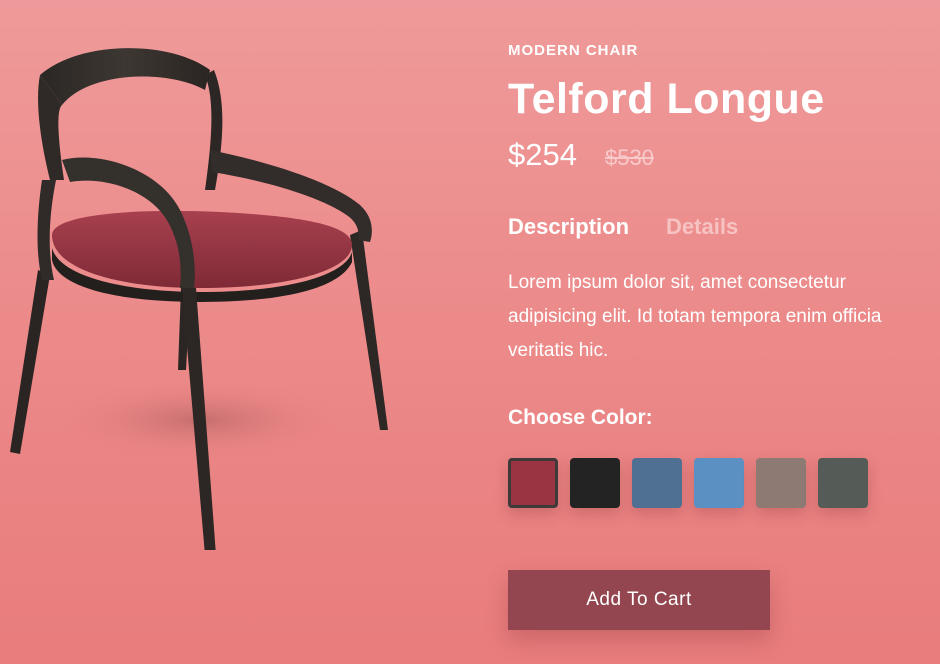 The image size is (940, 664). What do you see at coordinates (702, 227) in the screenshot?
I see `tab-details: Details` at bounding box center [702, 227].